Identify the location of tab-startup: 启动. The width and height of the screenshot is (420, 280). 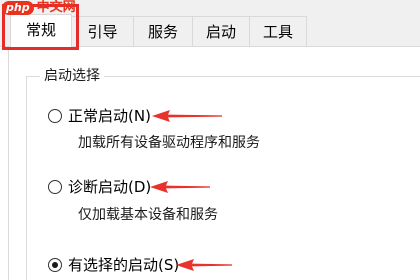
(221, 31).